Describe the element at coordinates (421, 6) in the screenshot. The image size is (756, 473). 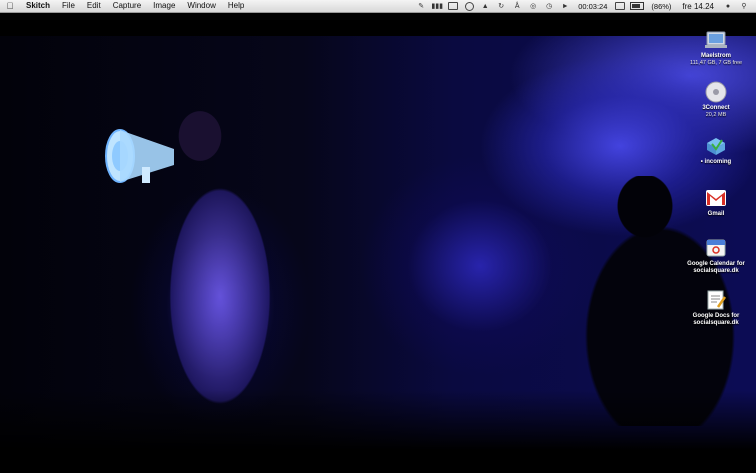
I see `pen-icon: ✎` at that location.